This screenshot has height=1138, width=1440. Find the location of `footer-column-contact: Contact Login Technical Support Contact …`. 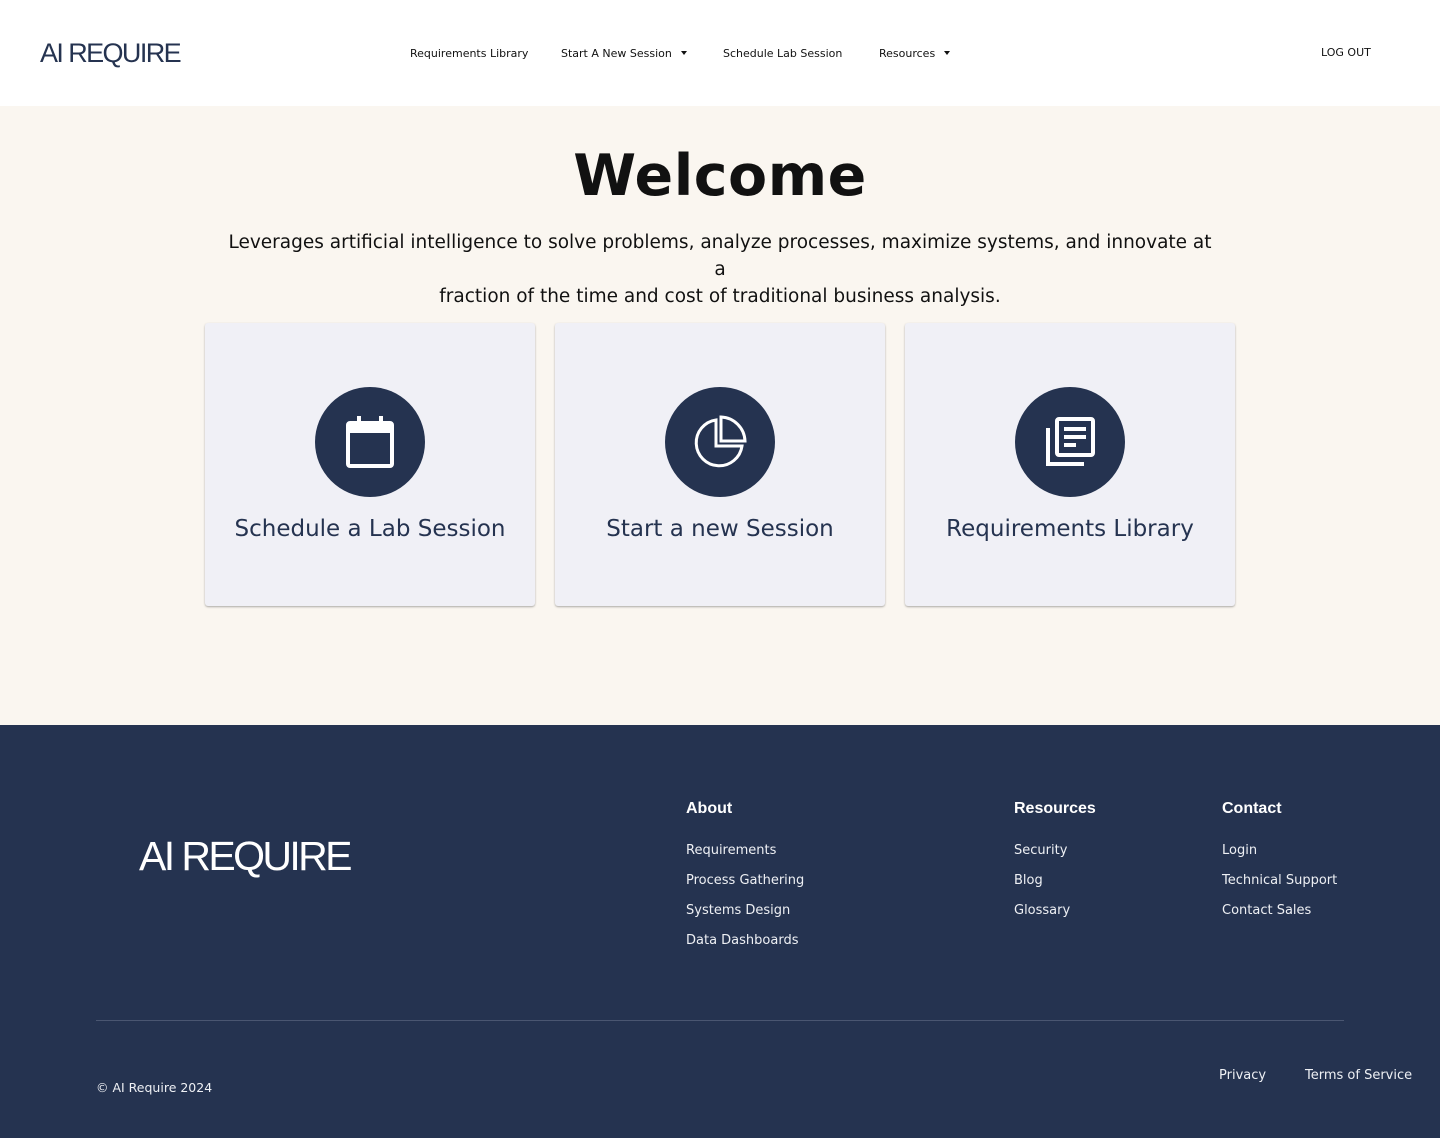

footer-column-contact: Contact Login Technical Support Contact … is located at coordinates (1279, 866).